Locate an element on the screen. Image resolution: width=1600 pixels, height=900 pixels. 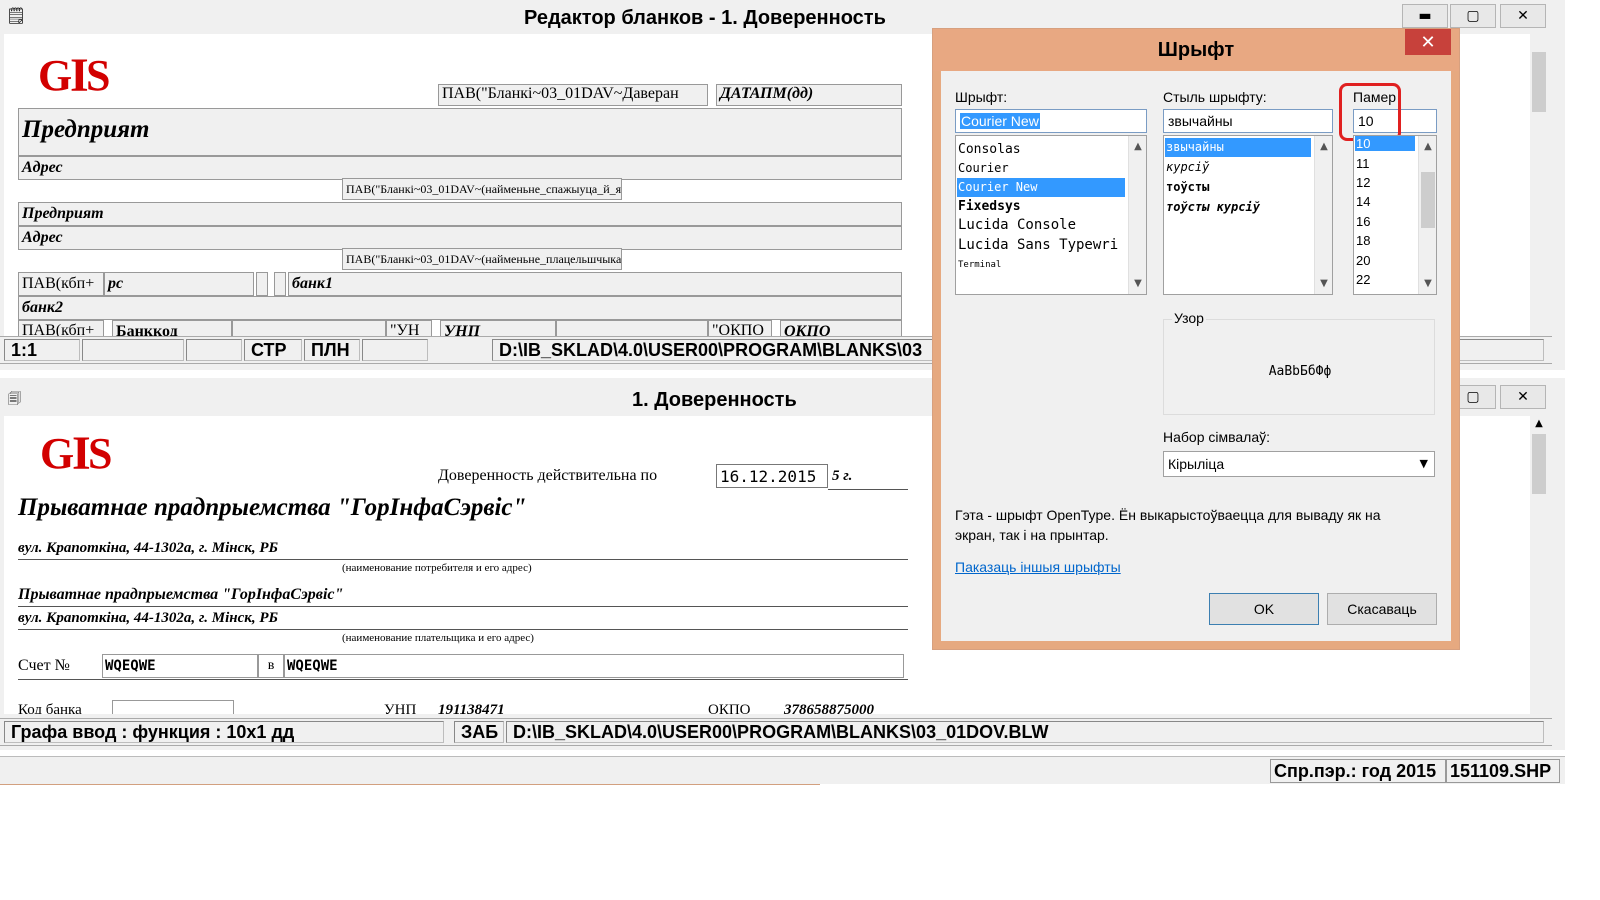
field-rs: рс is located at coordinates (179, 284).